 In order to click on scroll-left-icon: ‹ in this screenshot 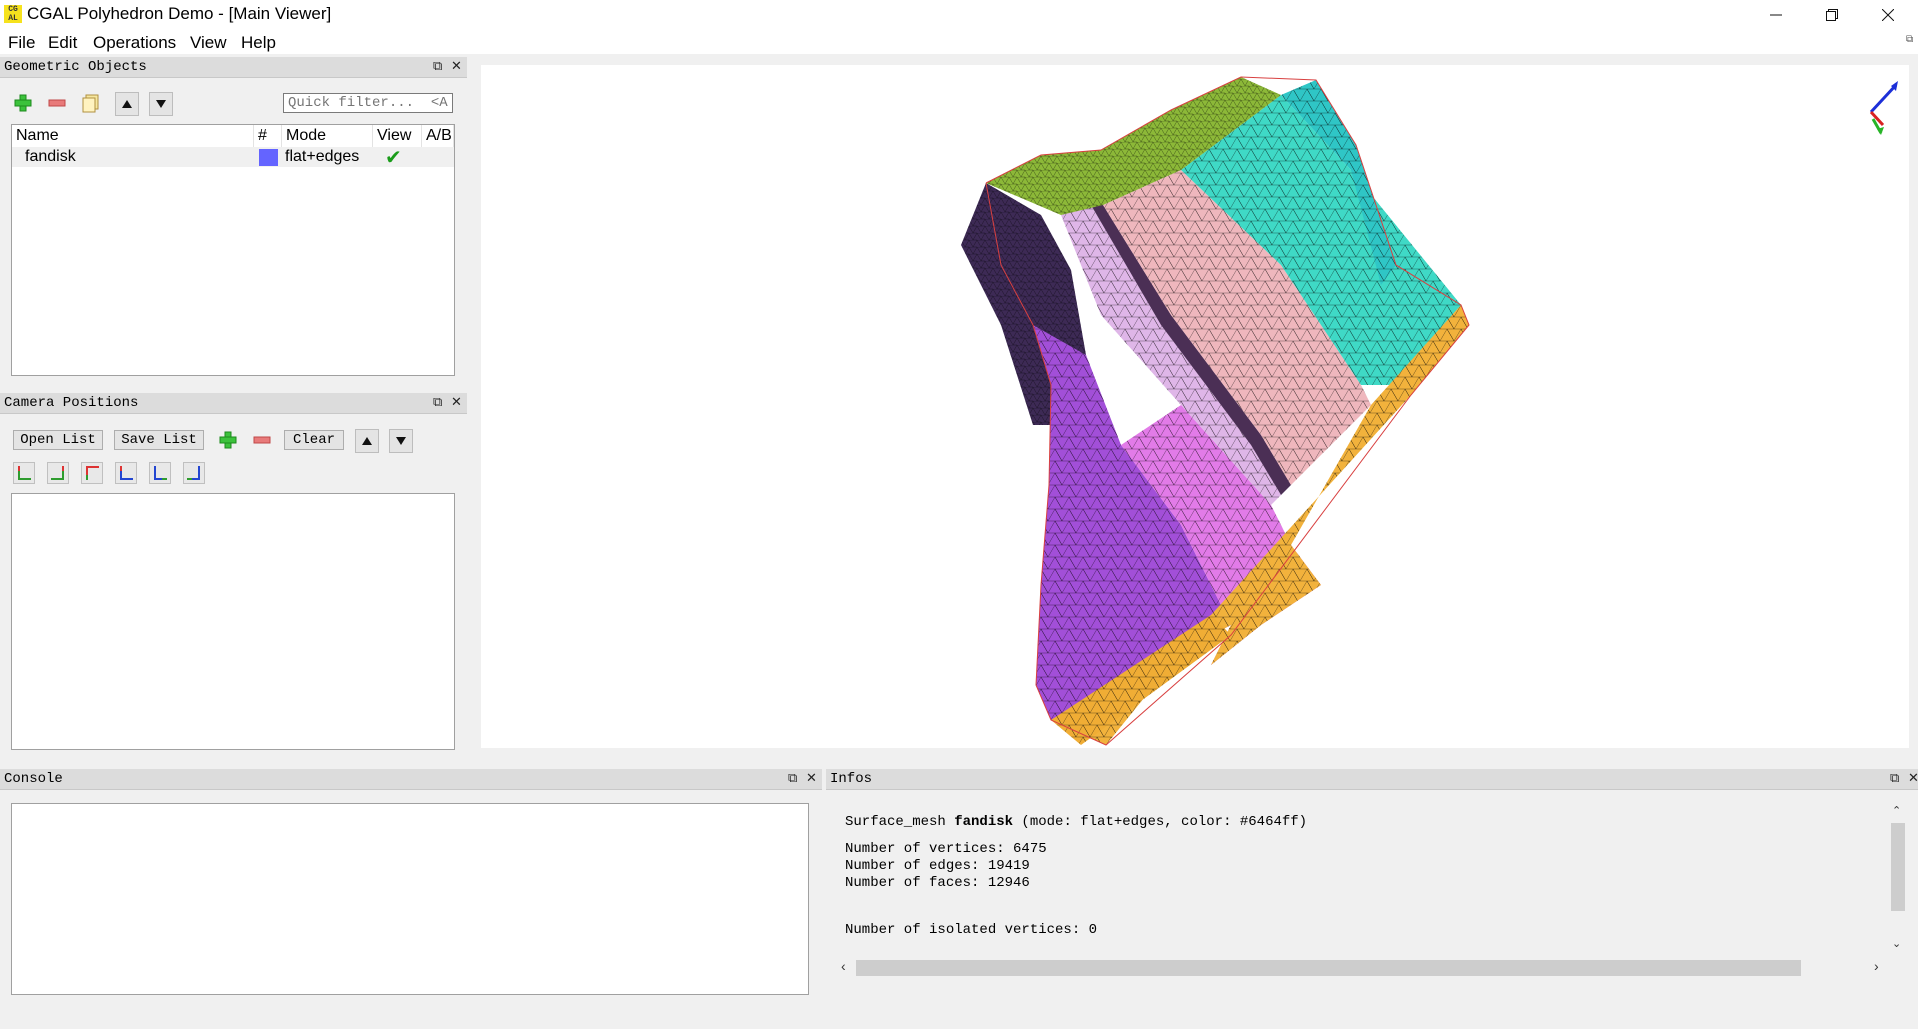, I will do `click(843, 966)`.